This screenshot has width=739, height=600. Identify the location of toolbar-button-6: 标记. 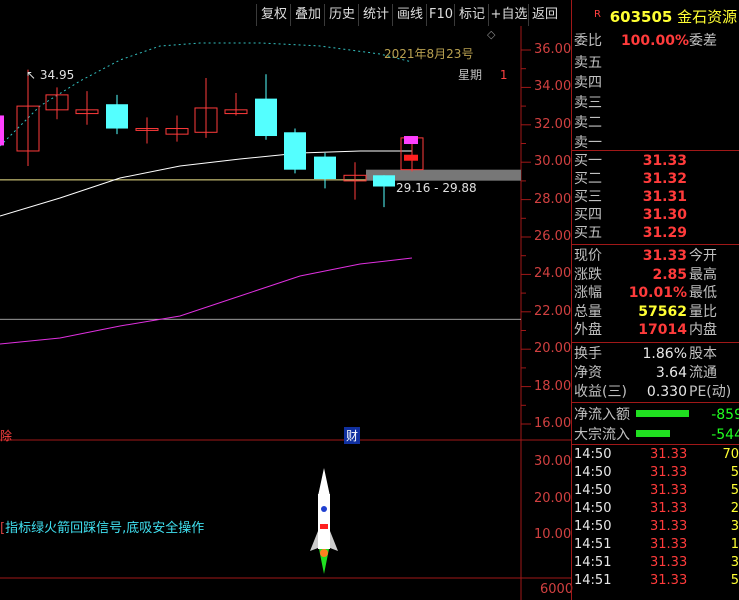
(471, 15).